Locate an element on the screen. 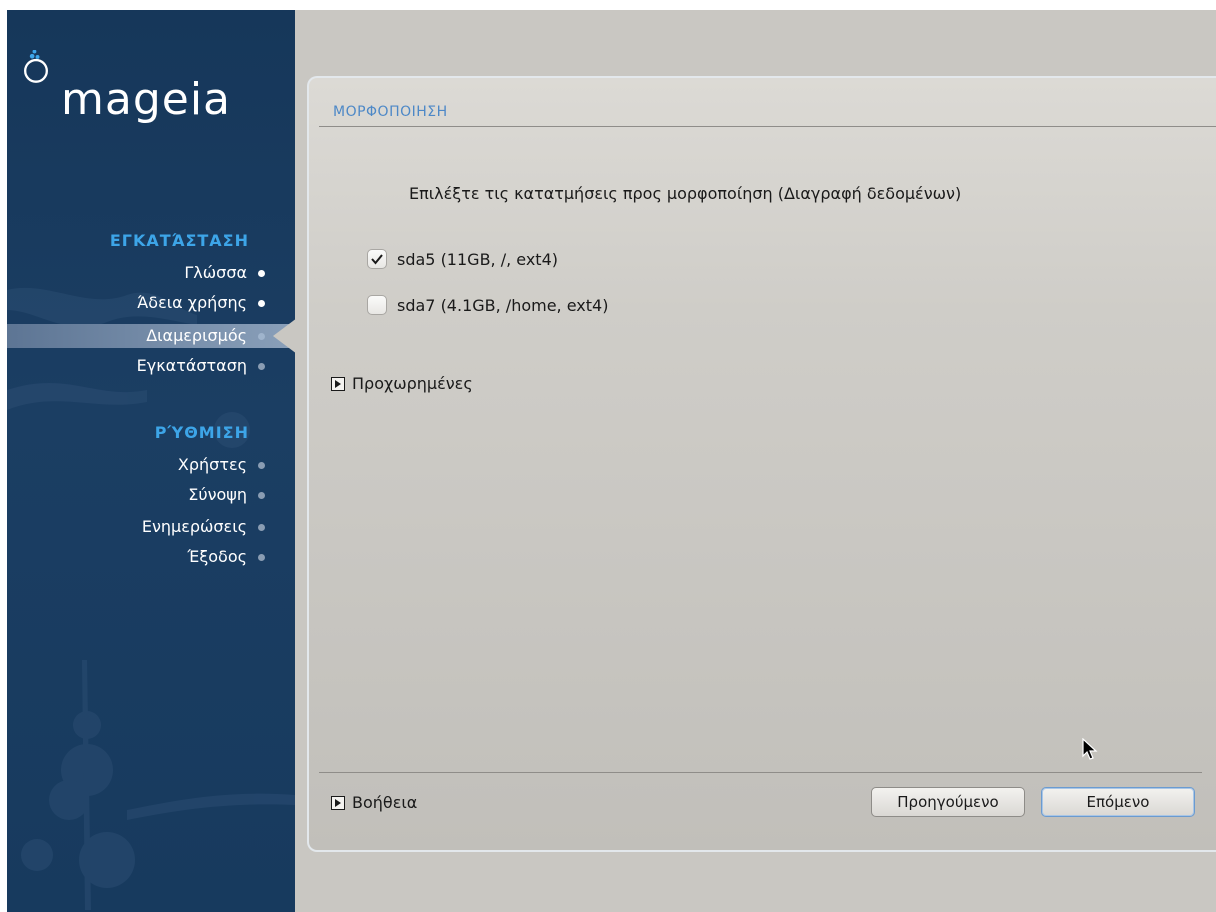 The height and width of the screenshot is (912, 1216). partition-label: sda7 (4.1GB, /home, ext4) is located at coordinates (503, 305).